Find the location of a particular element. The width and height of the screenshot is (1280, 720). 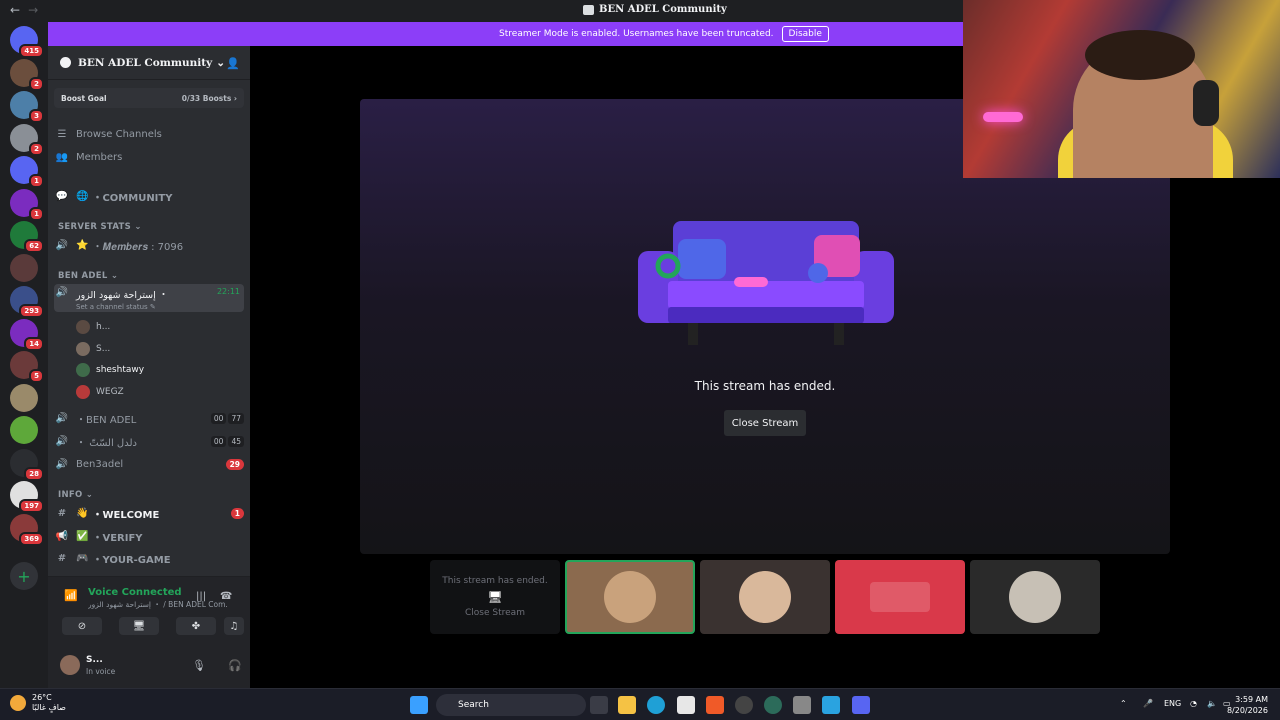

soundboard-icon: ♫ is located at coordinates (234, 626).